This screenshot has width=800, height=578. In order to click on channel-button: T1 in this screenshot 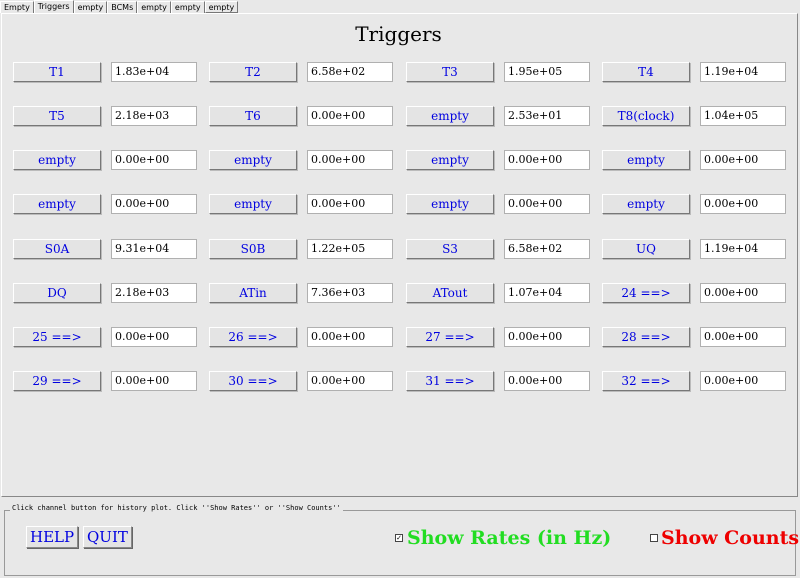, I will do `click(57, 72)`.